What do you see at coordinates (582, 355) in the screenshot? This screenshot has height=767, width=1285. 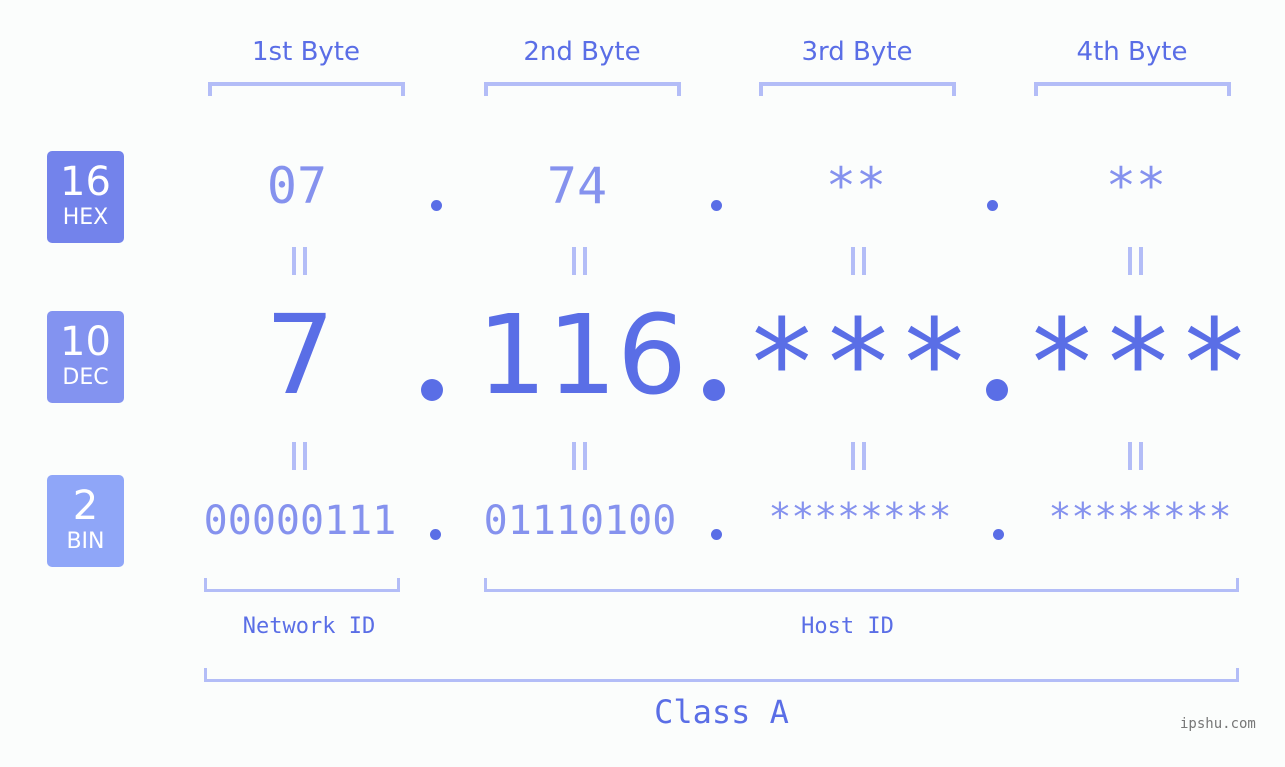 I see `dec-value-2: 116` at bounding box center [582, 355].